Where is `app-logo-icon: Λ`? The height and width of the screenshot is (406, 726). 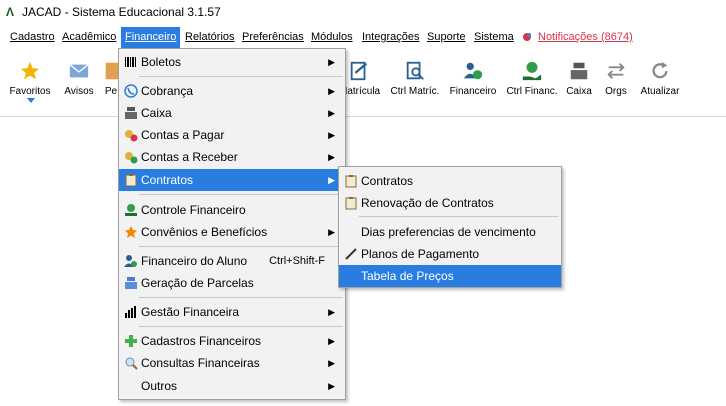 app-logo-icon: Λ is located at coordinates (10, 12).